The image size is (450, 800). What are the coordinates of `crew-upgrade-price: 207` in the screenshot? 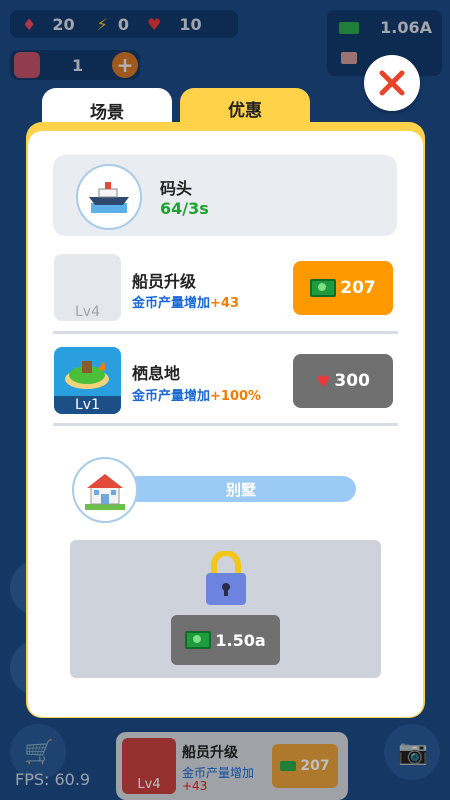 It's located at (358, 288).